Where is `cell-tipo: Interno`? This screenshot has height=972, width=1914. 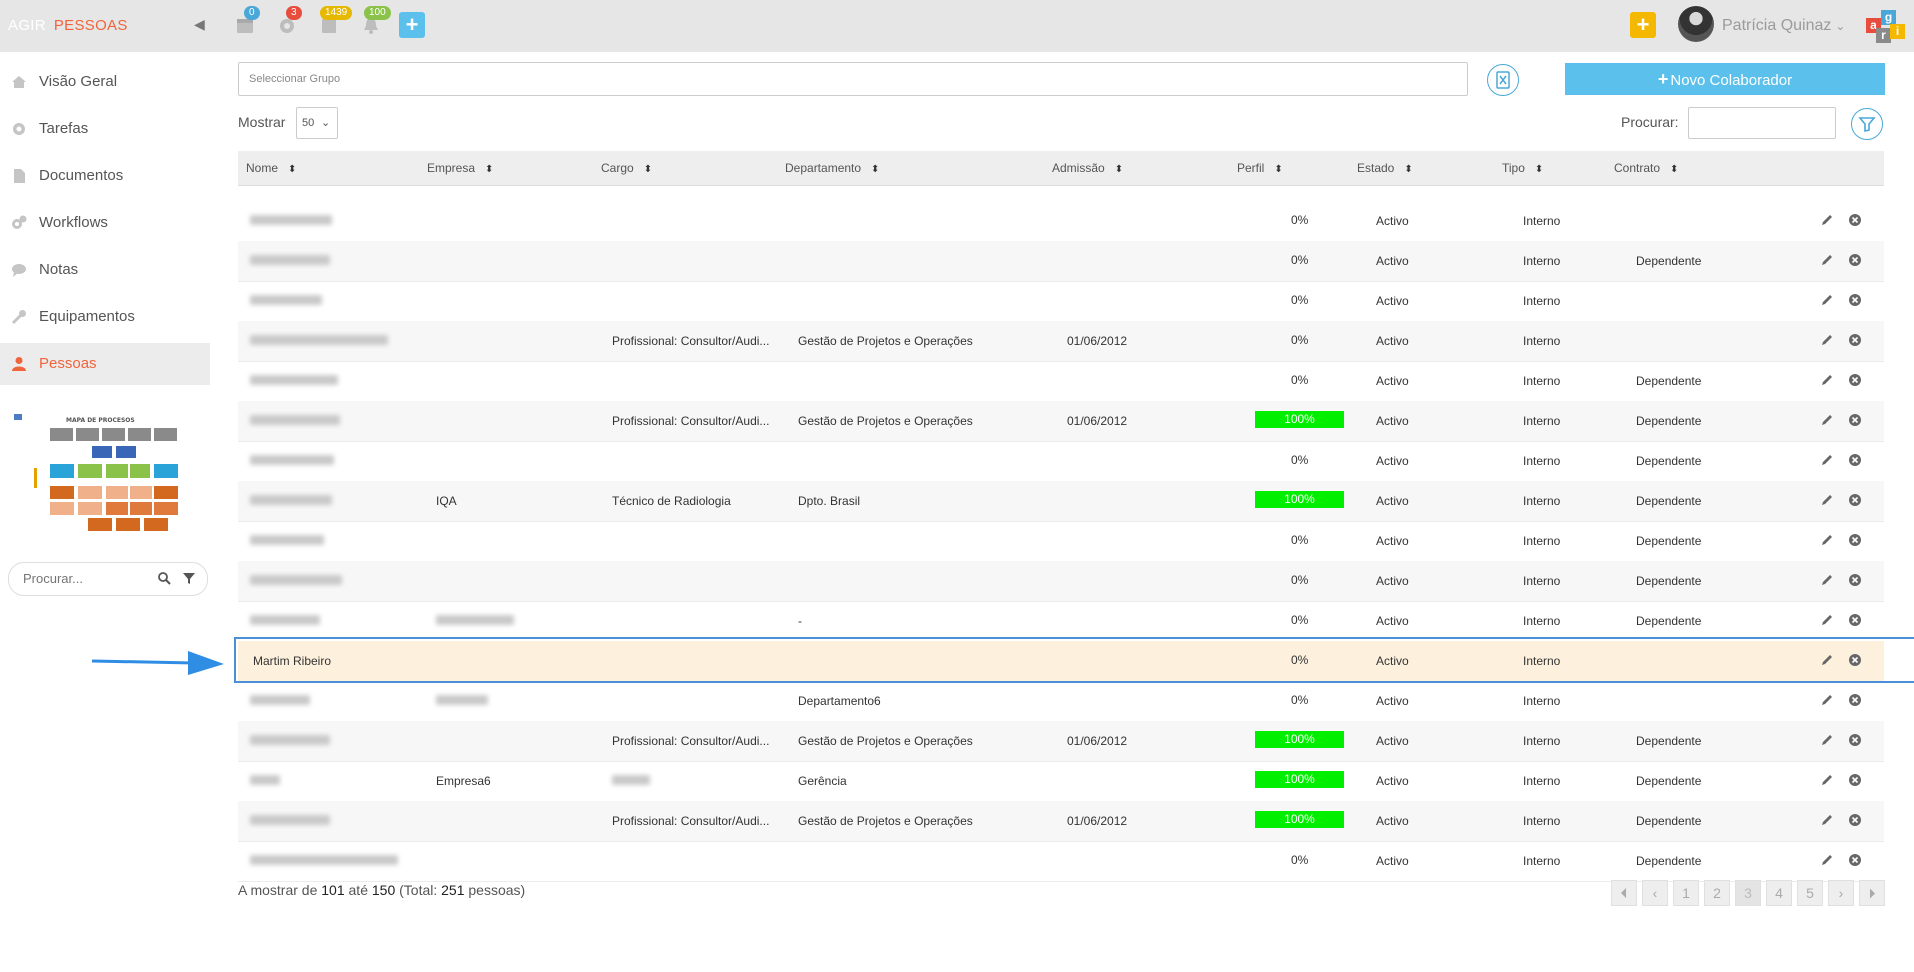
cell-tipo: Interno is located at coordinates (1542, 501).